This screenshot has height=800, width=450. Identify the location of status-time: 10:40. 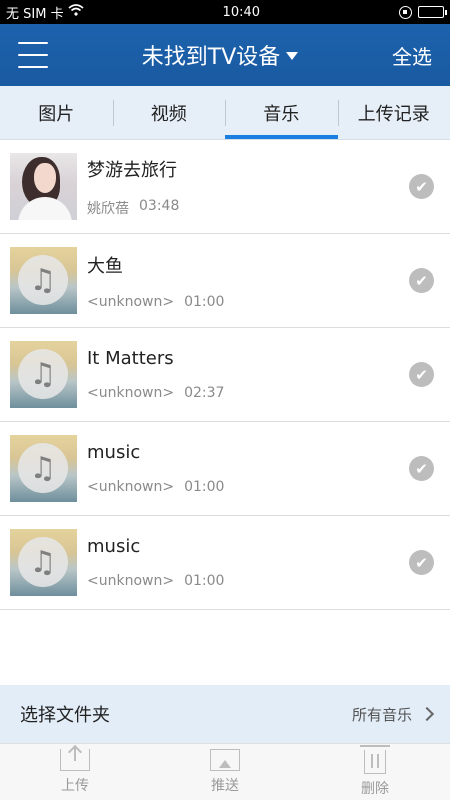
(241, 12).